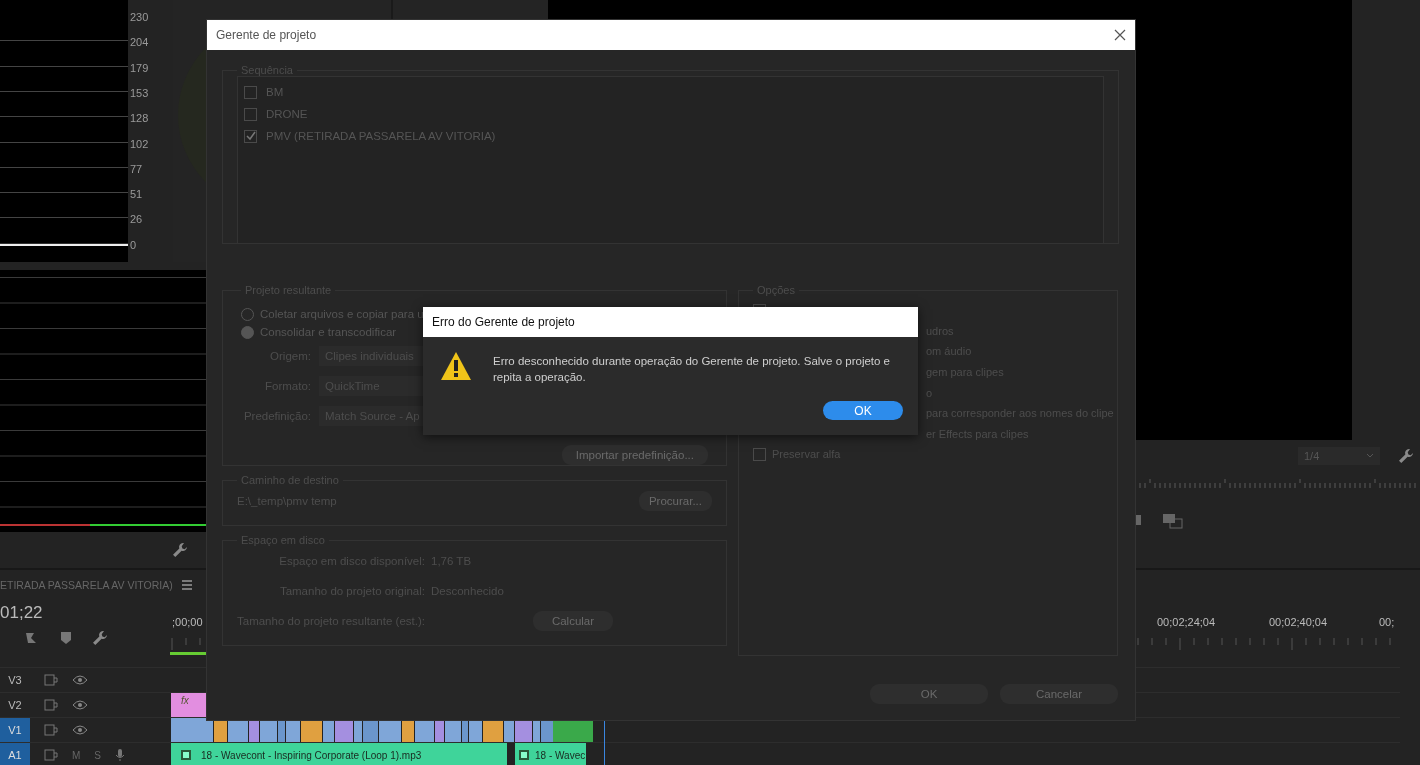  Describe the element at coordinates (15, 705) in the screenshot. I see `track-target: V2` at that location.